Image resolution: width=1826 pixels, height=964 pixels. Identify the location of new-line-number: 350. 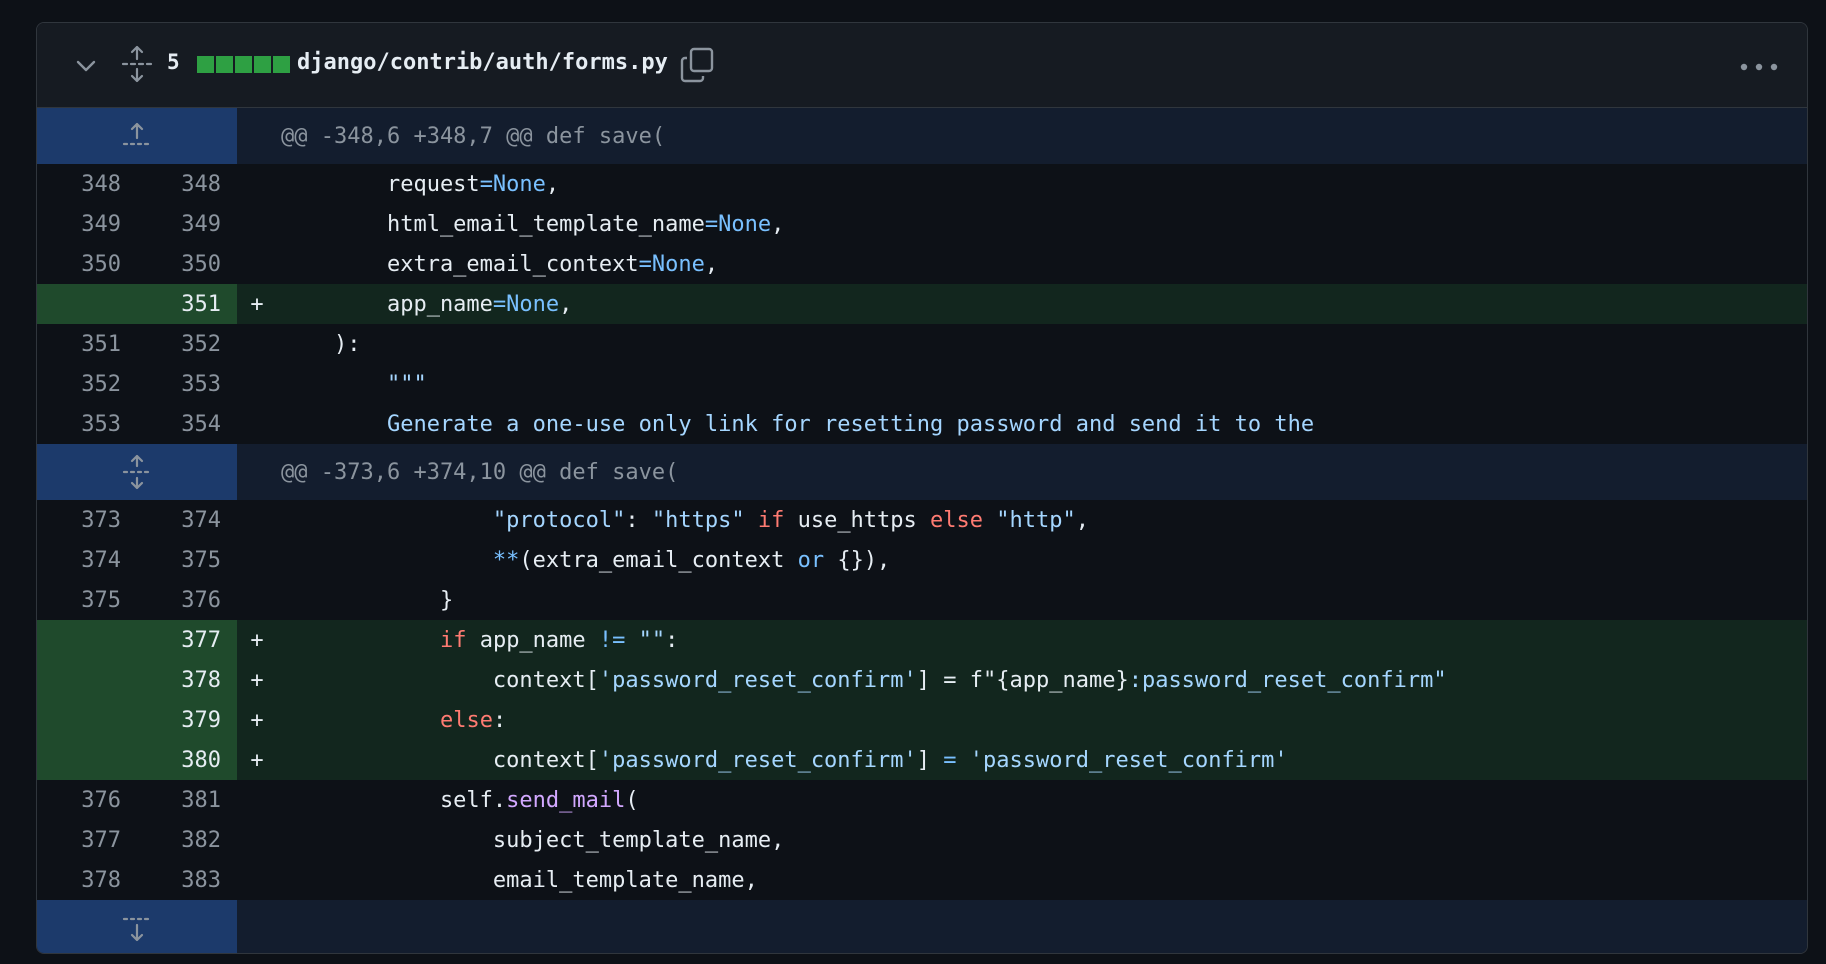
(171, 264).